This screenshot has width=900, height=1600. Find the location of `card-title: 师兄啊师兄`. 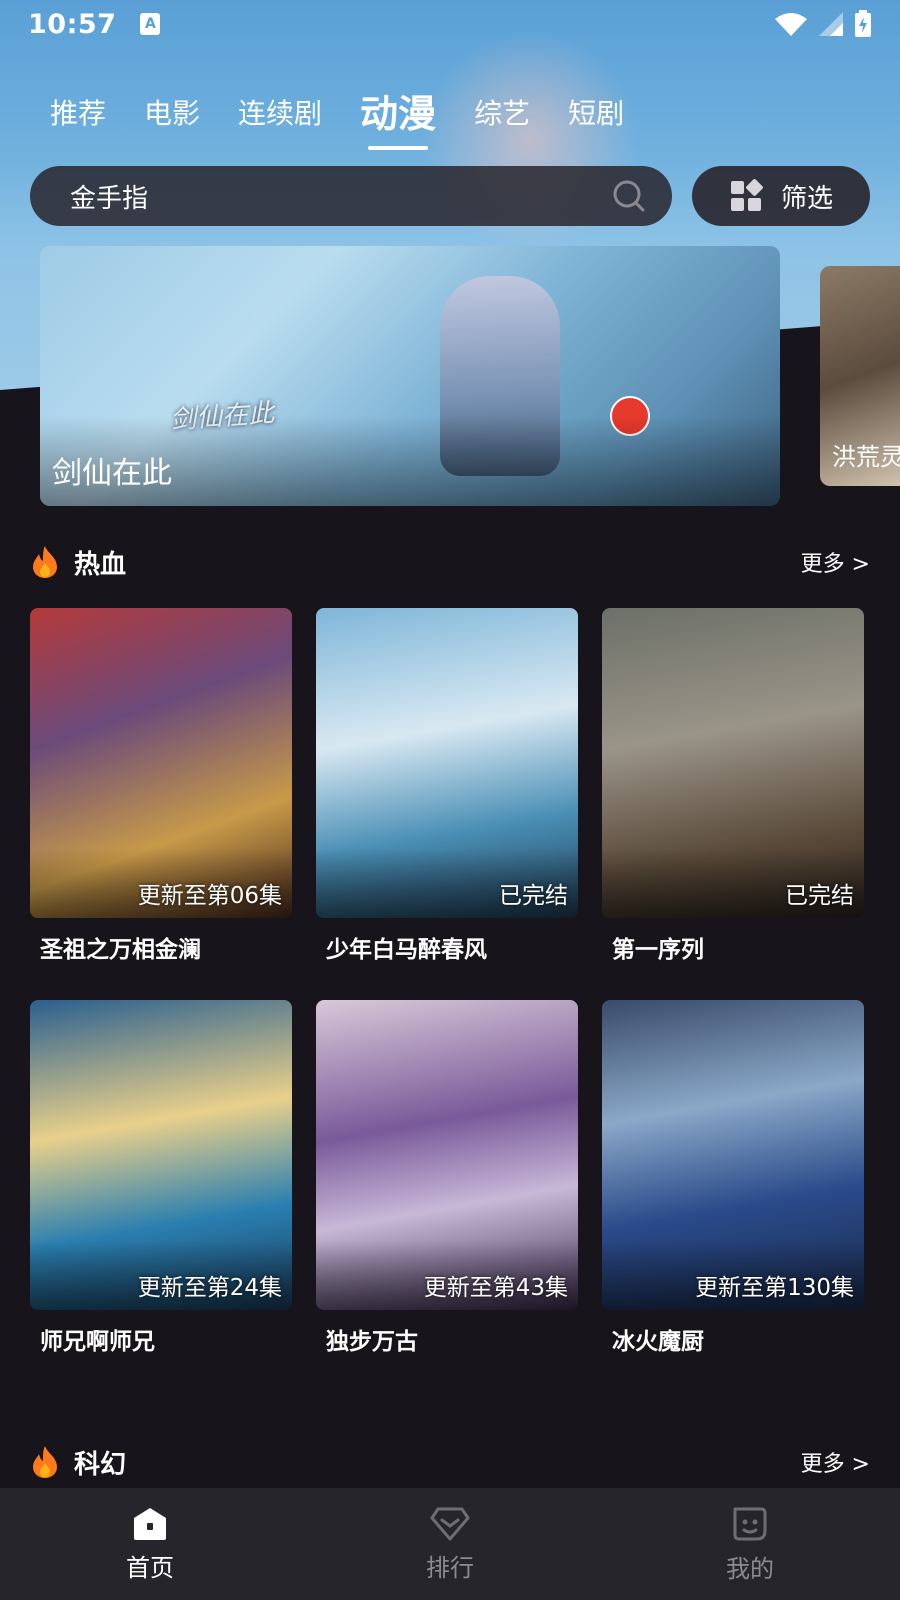

card-title: 师兄啊师兄 is located at coordinates (97, 1342).